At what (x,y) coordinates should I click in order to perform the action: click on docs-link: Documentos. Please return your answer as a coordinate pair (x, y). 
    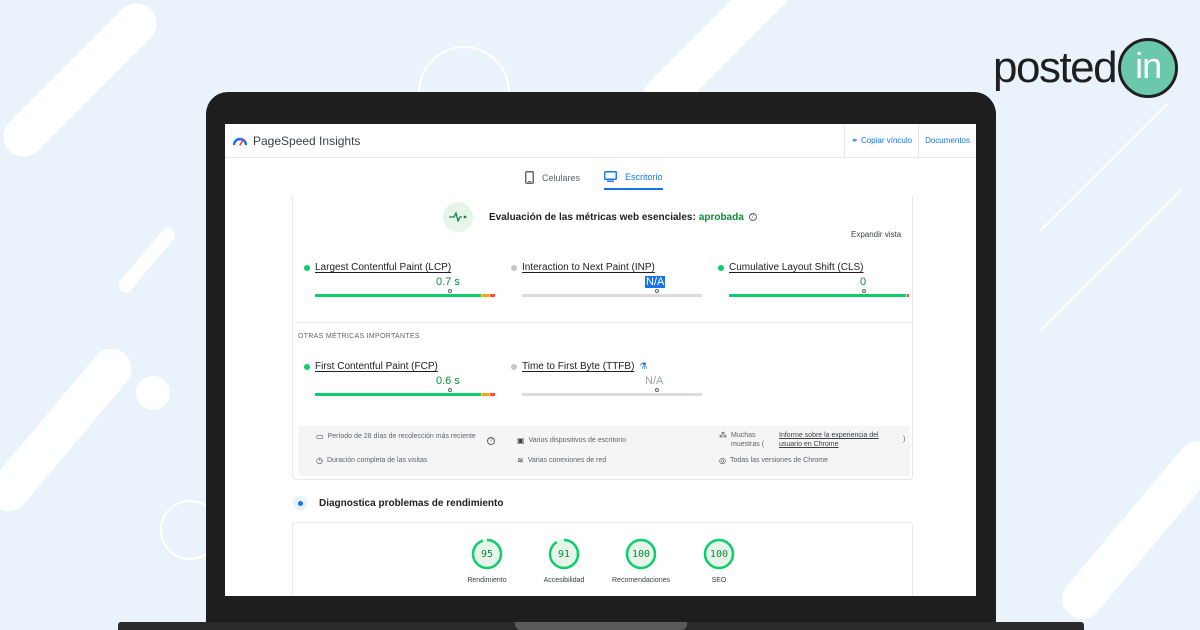
    Looking at the image, I should click on (947, 140).